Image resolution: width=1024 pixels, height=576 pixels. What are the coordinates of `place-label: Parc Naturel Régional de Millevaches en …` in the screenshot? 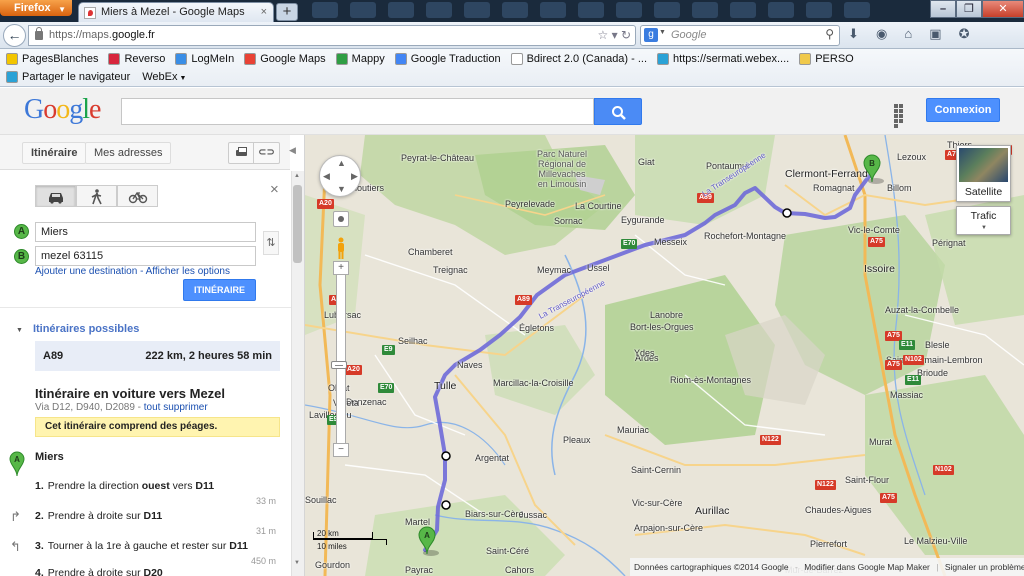 It's located at (562, 169).